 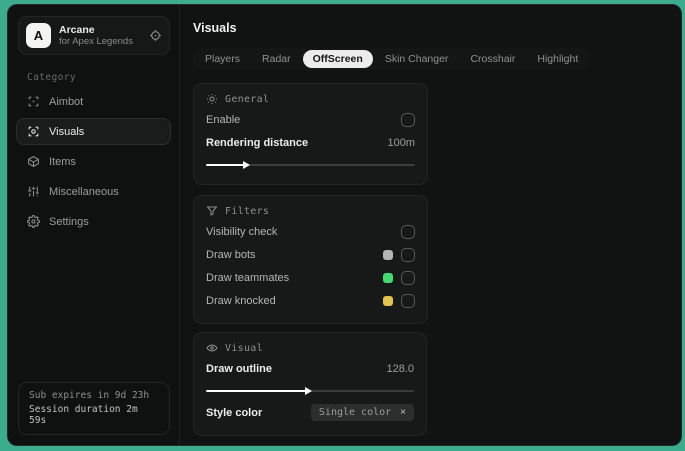 What do you see at coordinates (242, 231) in the screenshot?
I see `visibility-check-label: Visibility check` at bounding box center [242, 231].